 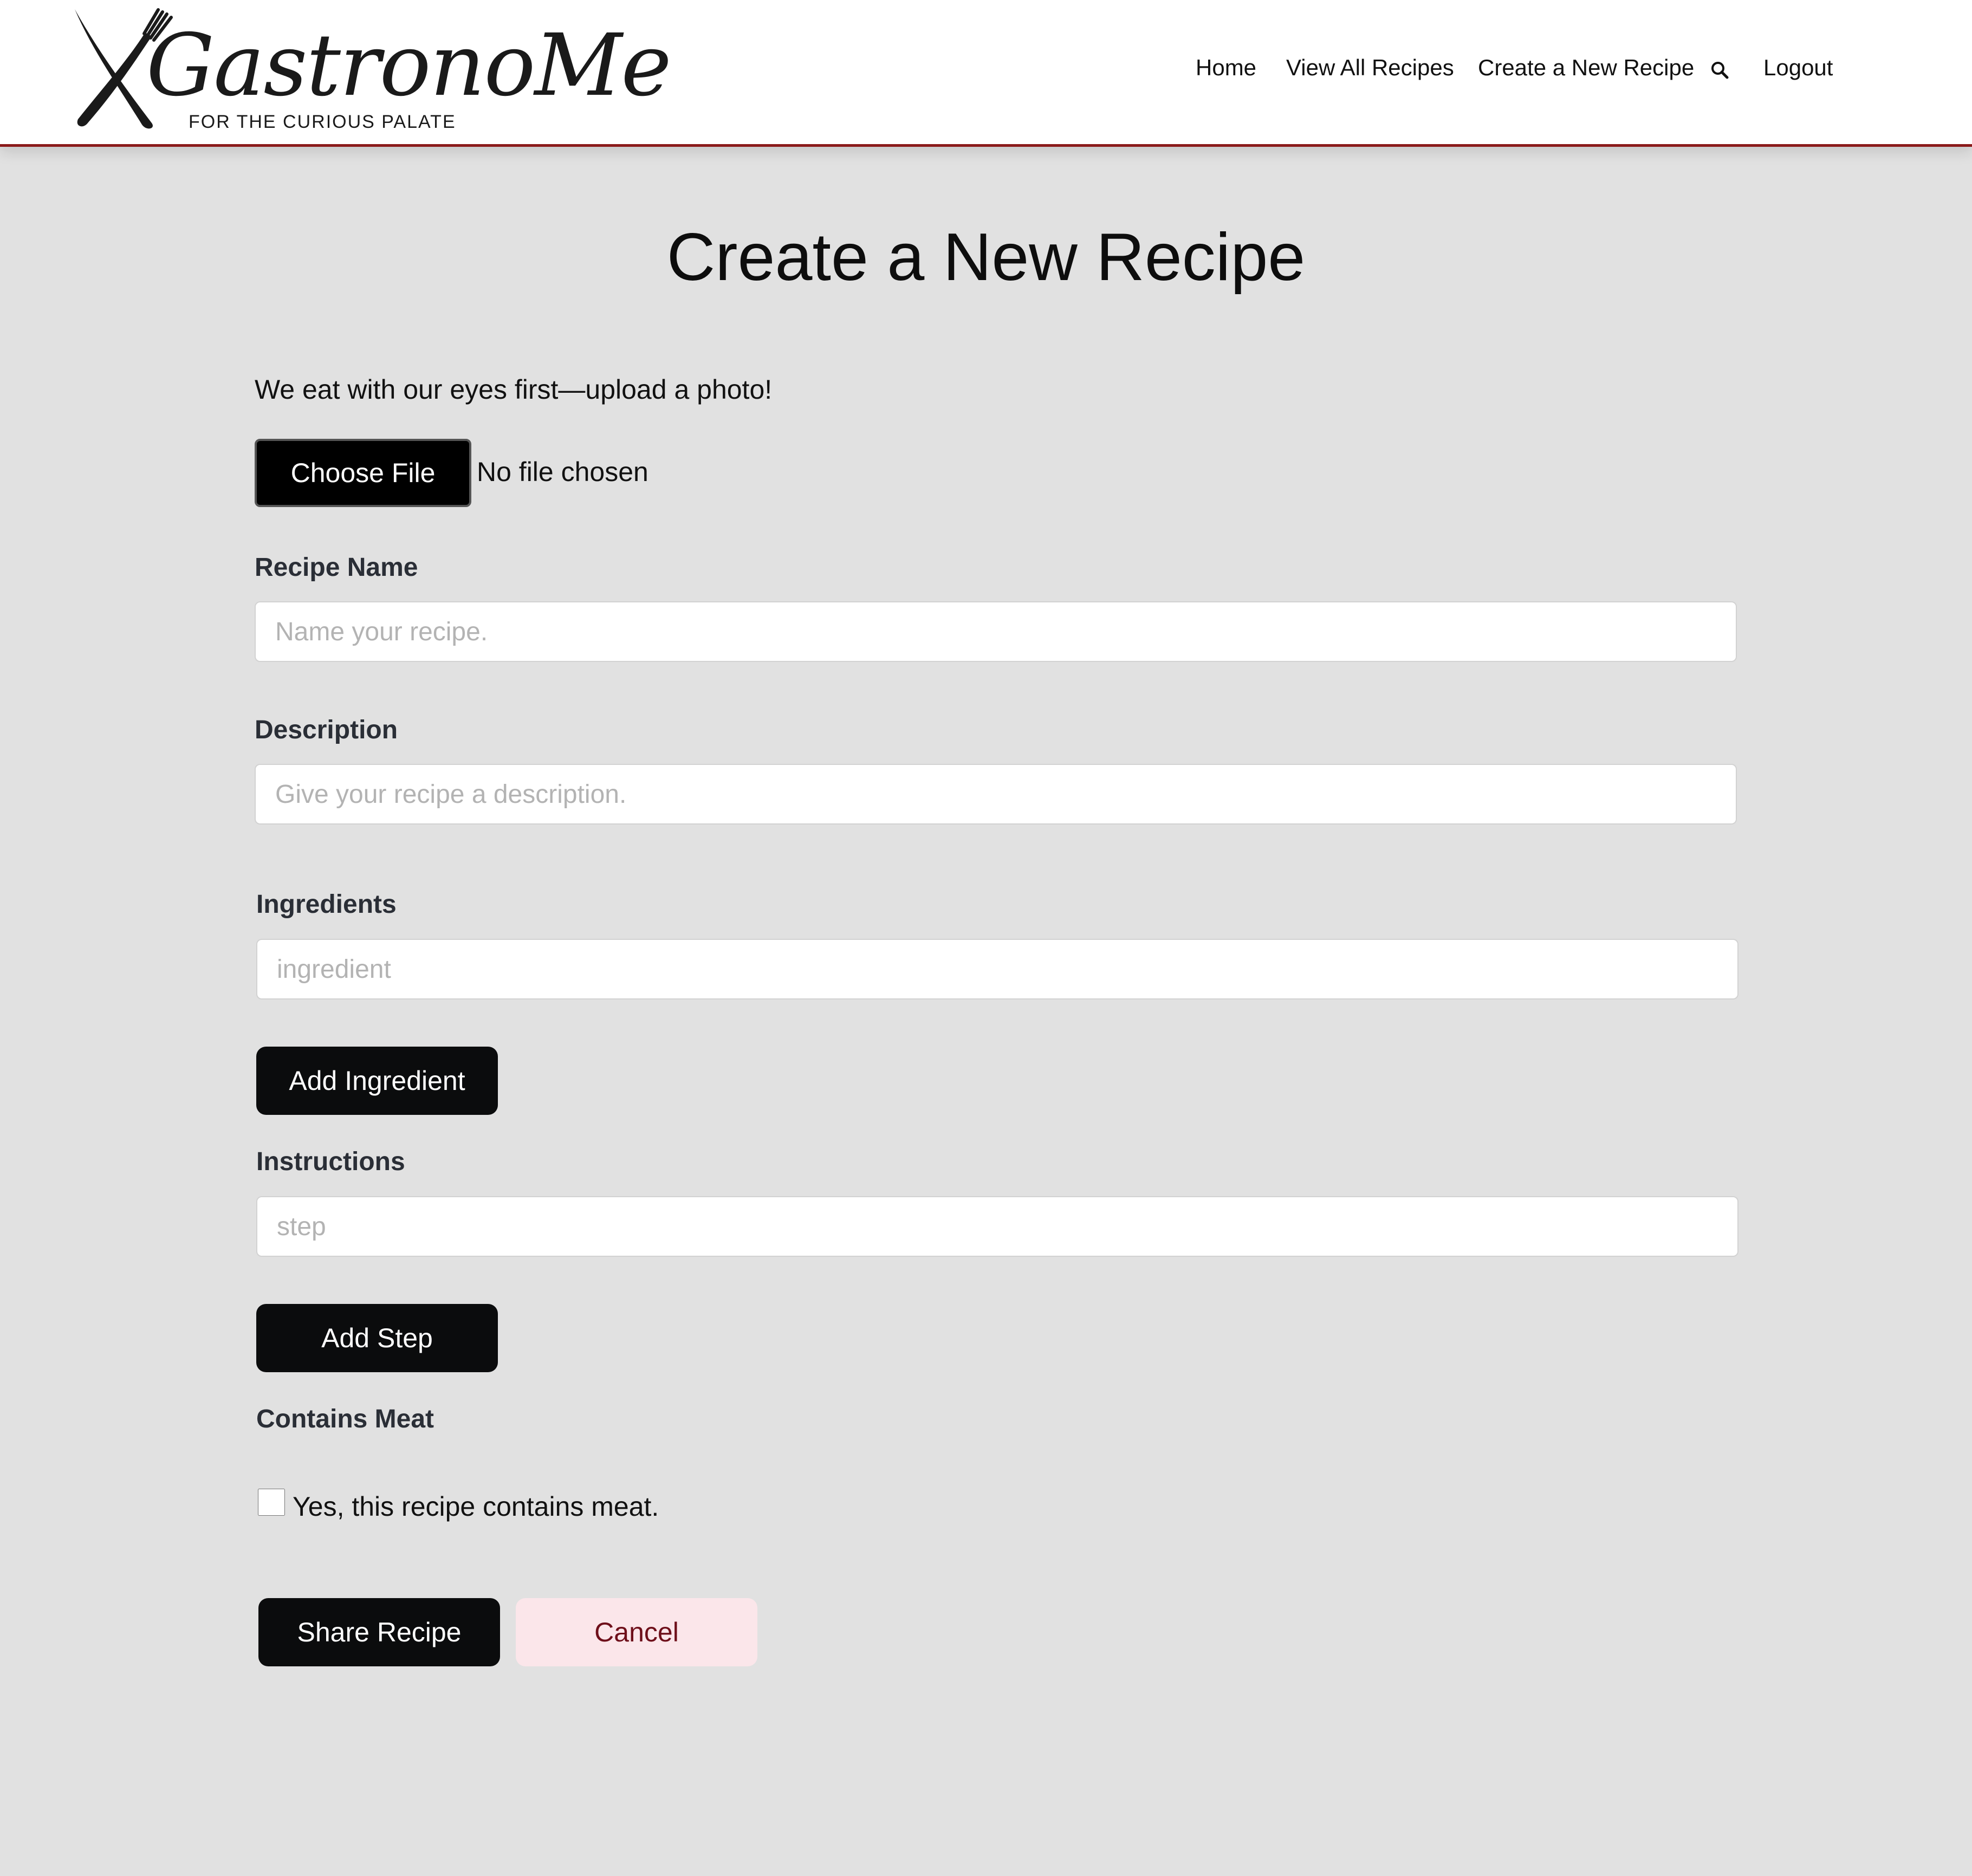 What do you see at coordinates (562, 472) in the screenshot?
I see `file-status: No file chosen` at bounding box center [562, 472].